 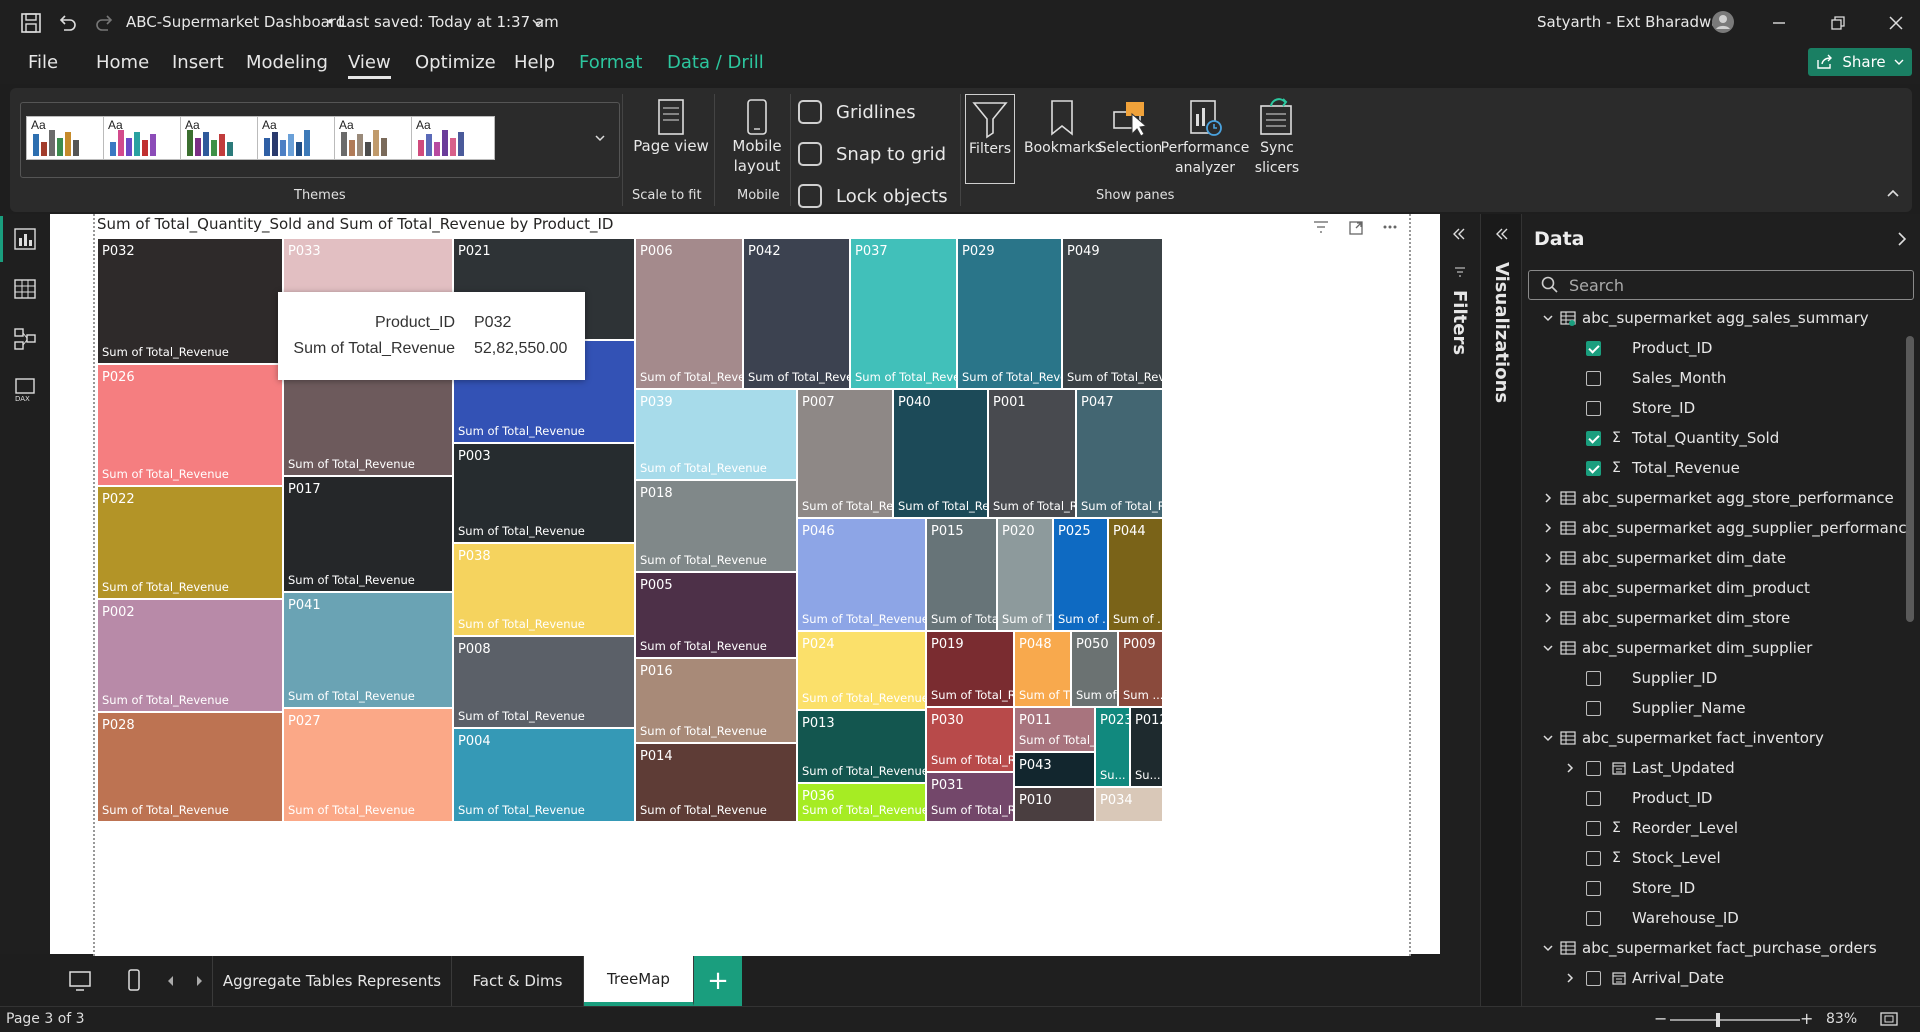 I want to click on treemap-tile: P032 Sum of Total_Revenue, so click(x=190, y=301).